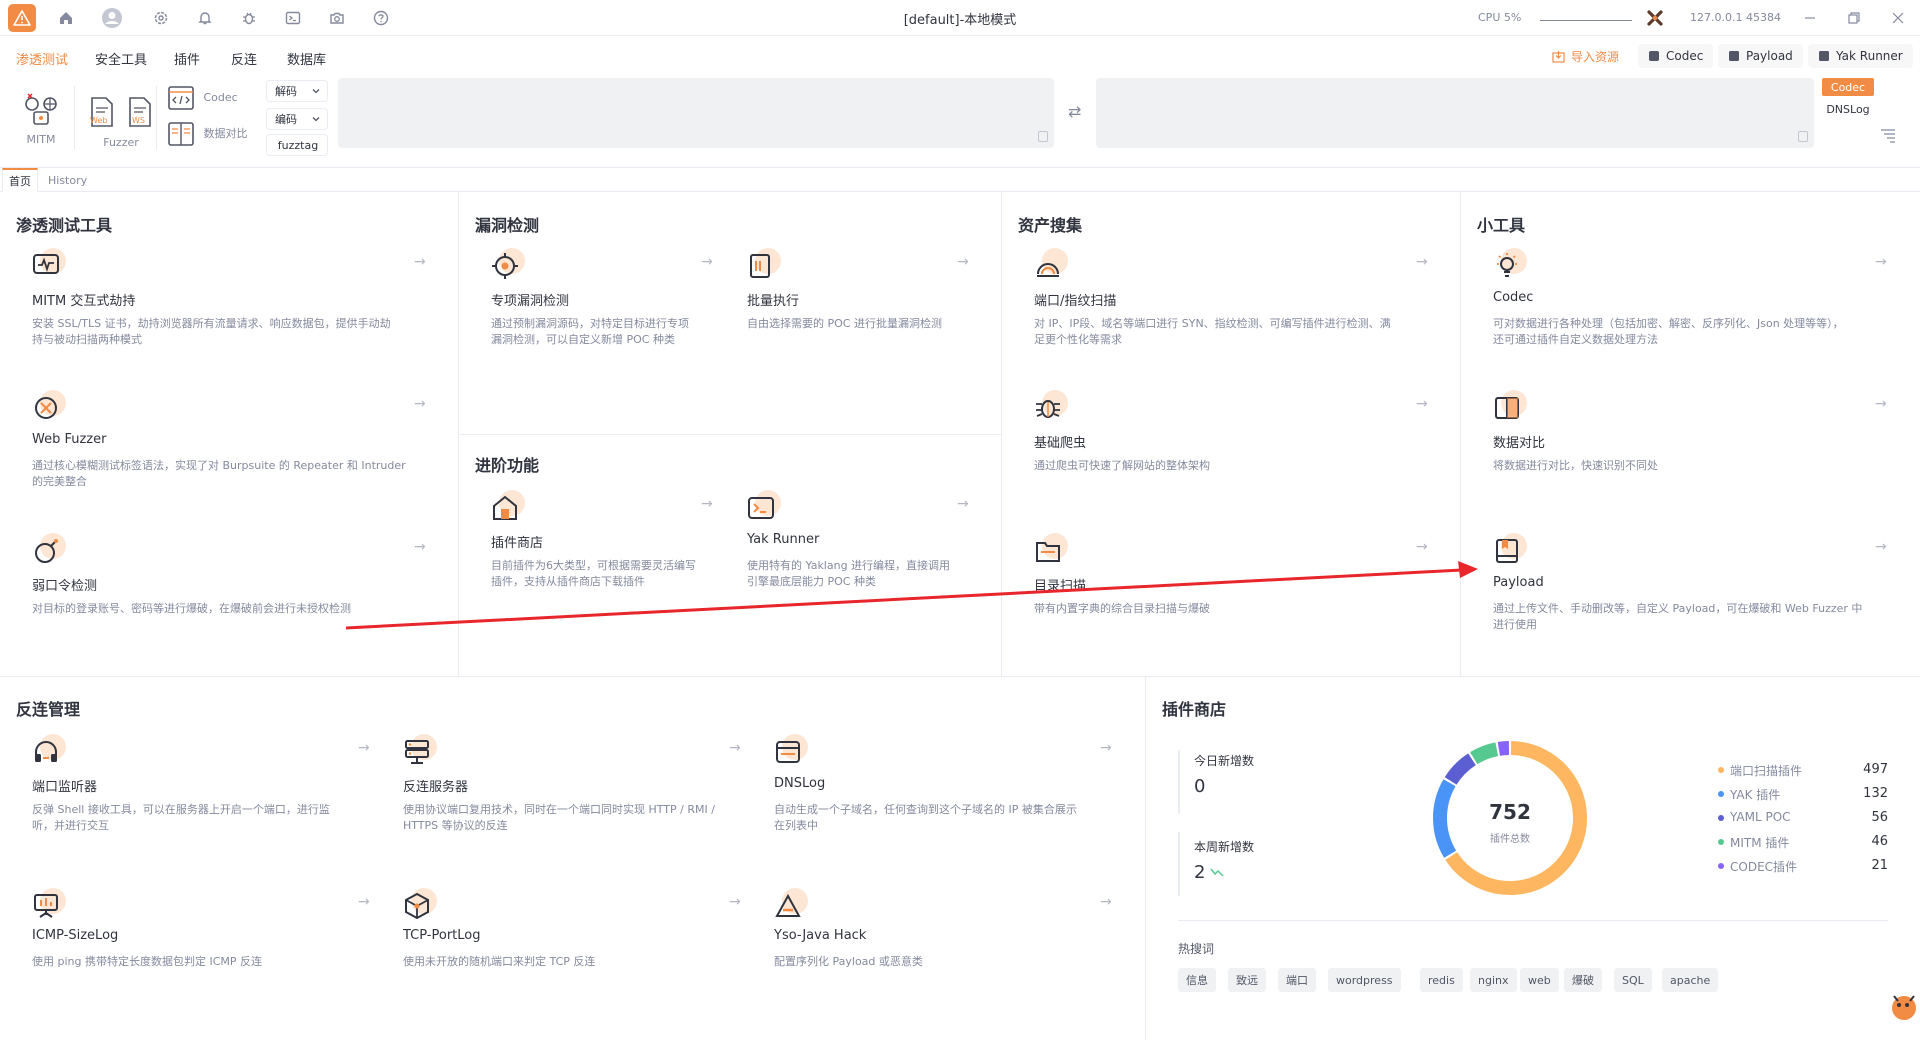 The image size is (1920, 1040). What do you see at coordinates (1903, 1005) in the screenshot?
I see `mascot-icon` at bounding box center [1903, 1005].